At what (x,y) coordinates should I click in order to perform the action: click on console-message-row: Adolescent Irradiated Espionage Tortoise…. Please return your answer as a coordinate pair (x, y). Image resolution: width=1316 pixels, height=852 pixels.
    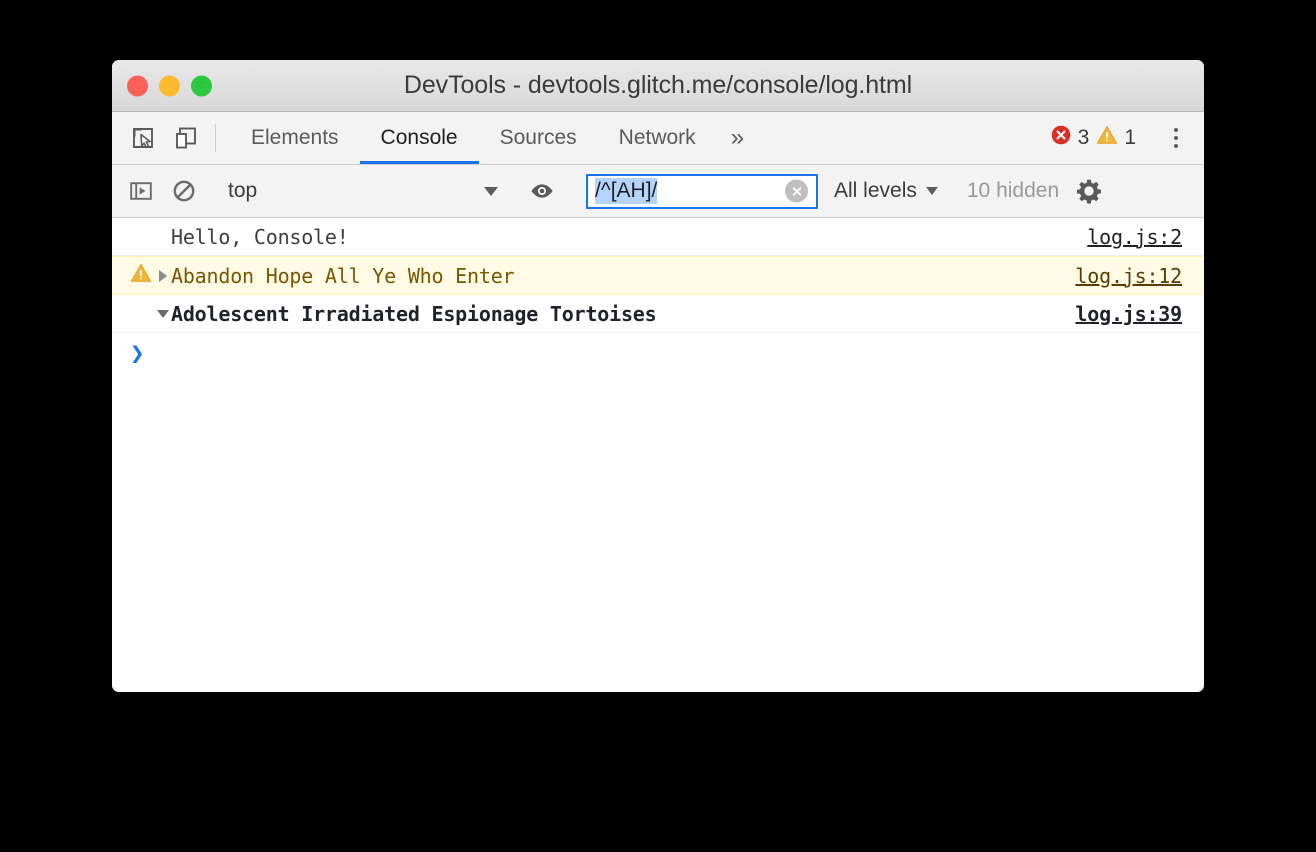
    Looking at the image, I should click on (658, 314).